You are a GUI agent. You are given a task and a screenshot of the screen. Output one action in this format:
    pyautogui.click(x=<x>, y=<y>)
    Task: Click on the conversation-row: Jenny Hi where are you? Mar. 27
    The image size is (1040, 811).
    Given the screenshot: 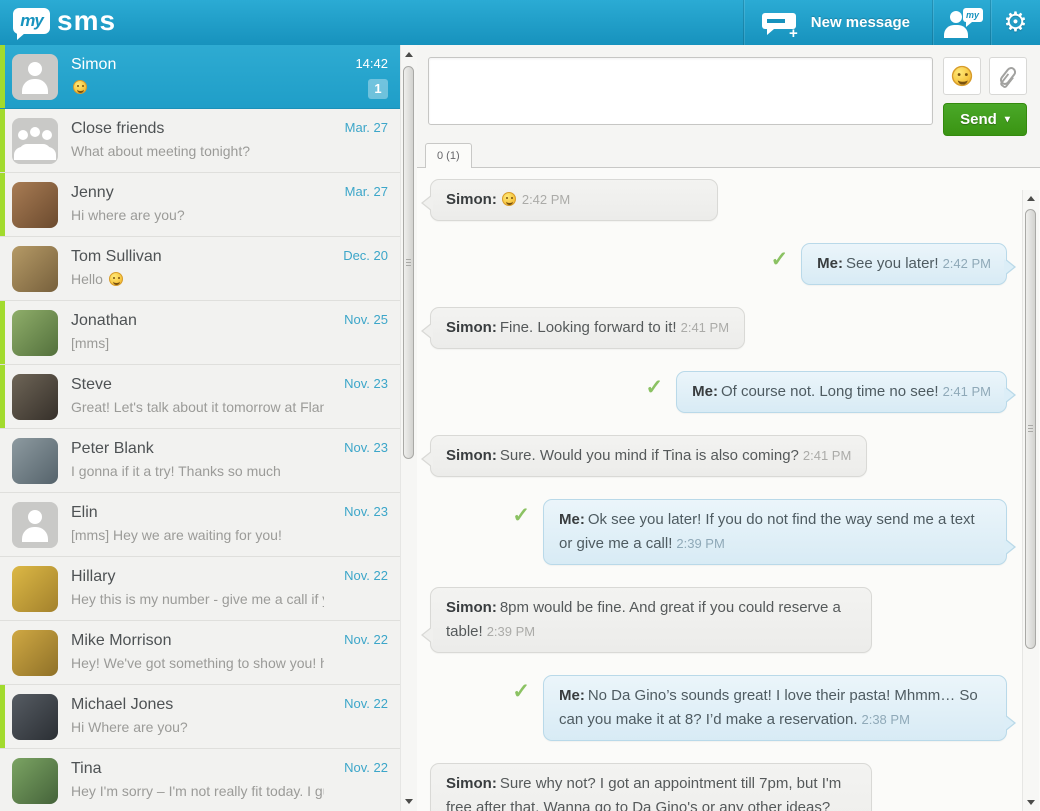 What is the action you would take?
    pyautogui.click(x=200, y=205)
    